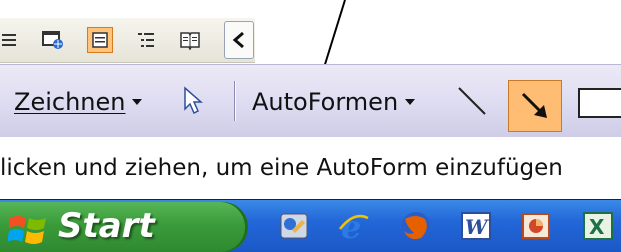  I want to click on autoshapes-menu-button: AutoFormen, so click(334, 102).